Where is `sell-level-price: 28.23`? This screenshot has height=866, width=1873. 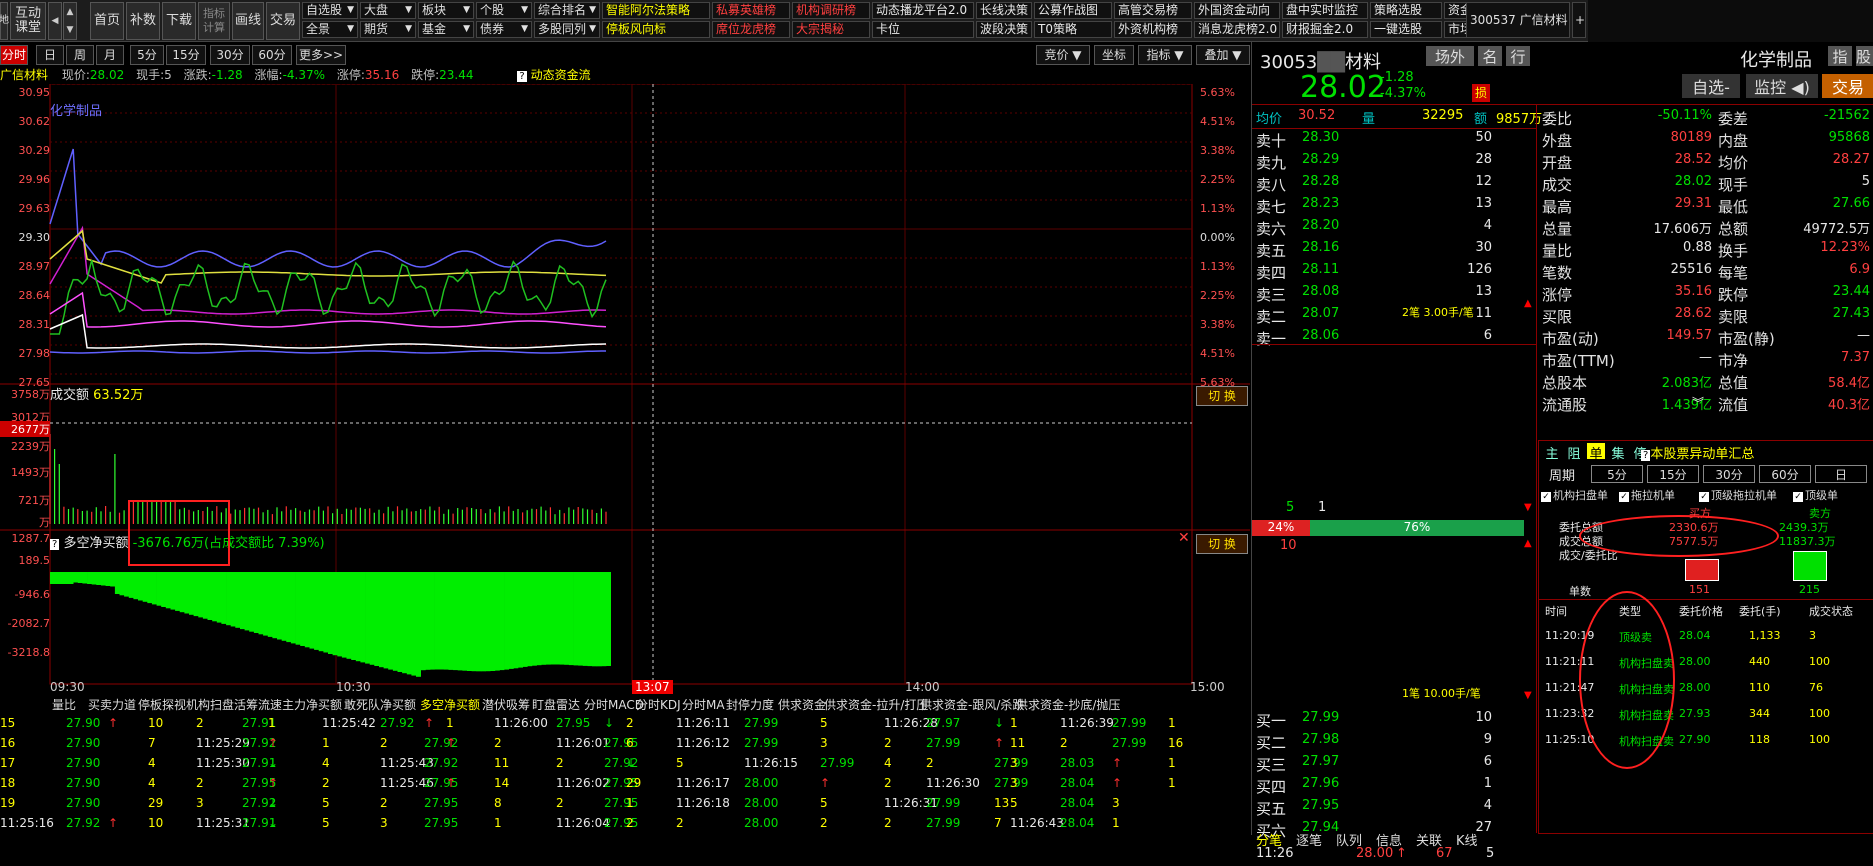
sell-level-price: 28.23 is located at coordinates (1320, 203).